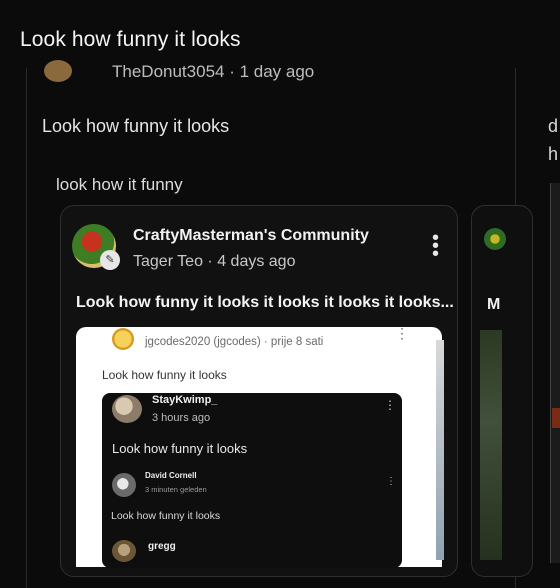  Describe the element at coordinates (166, 516) in the screenshot. I see `reply2-text: Look how funny it looks` at that location.